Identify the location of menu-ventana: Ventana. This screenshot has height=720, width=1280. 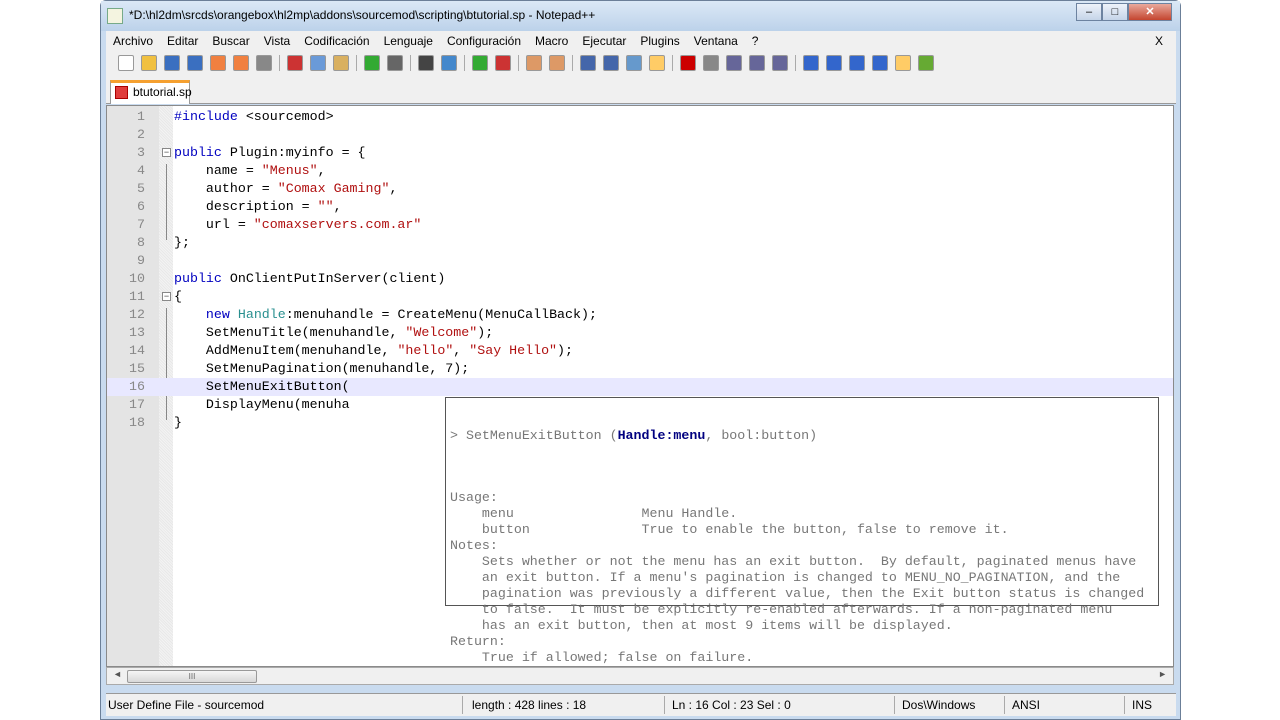
(716, 41).